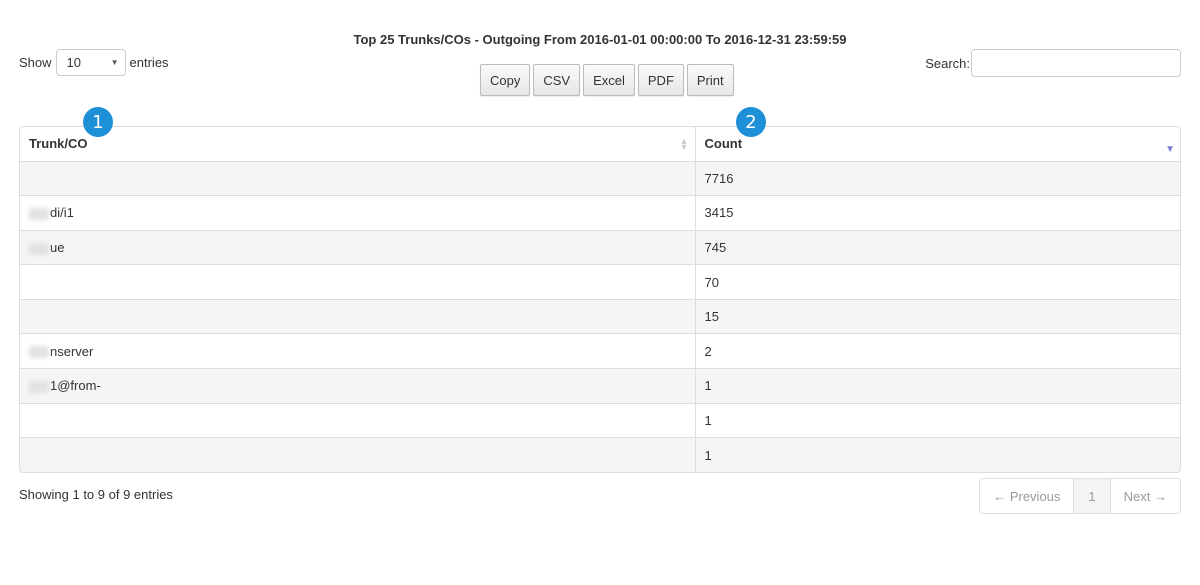  Describe the element at coordinates (72, 351) in the screenshot. I see `trunk-name: nserver` at that location.